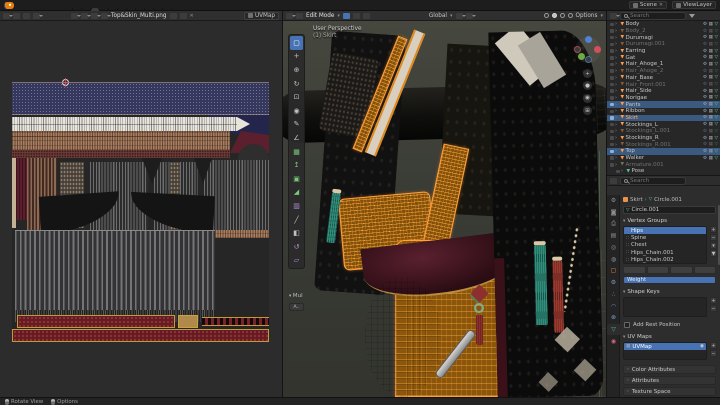 This screenshot has width=720, height=405. I want to click on proportional-edit-icon, so click(96, 15).